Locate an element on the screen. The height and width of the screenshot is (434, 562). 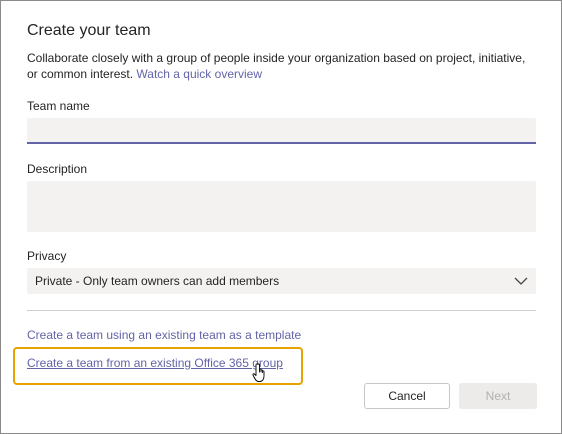
hand-pointer-icon is located at coordinates (258, 372).